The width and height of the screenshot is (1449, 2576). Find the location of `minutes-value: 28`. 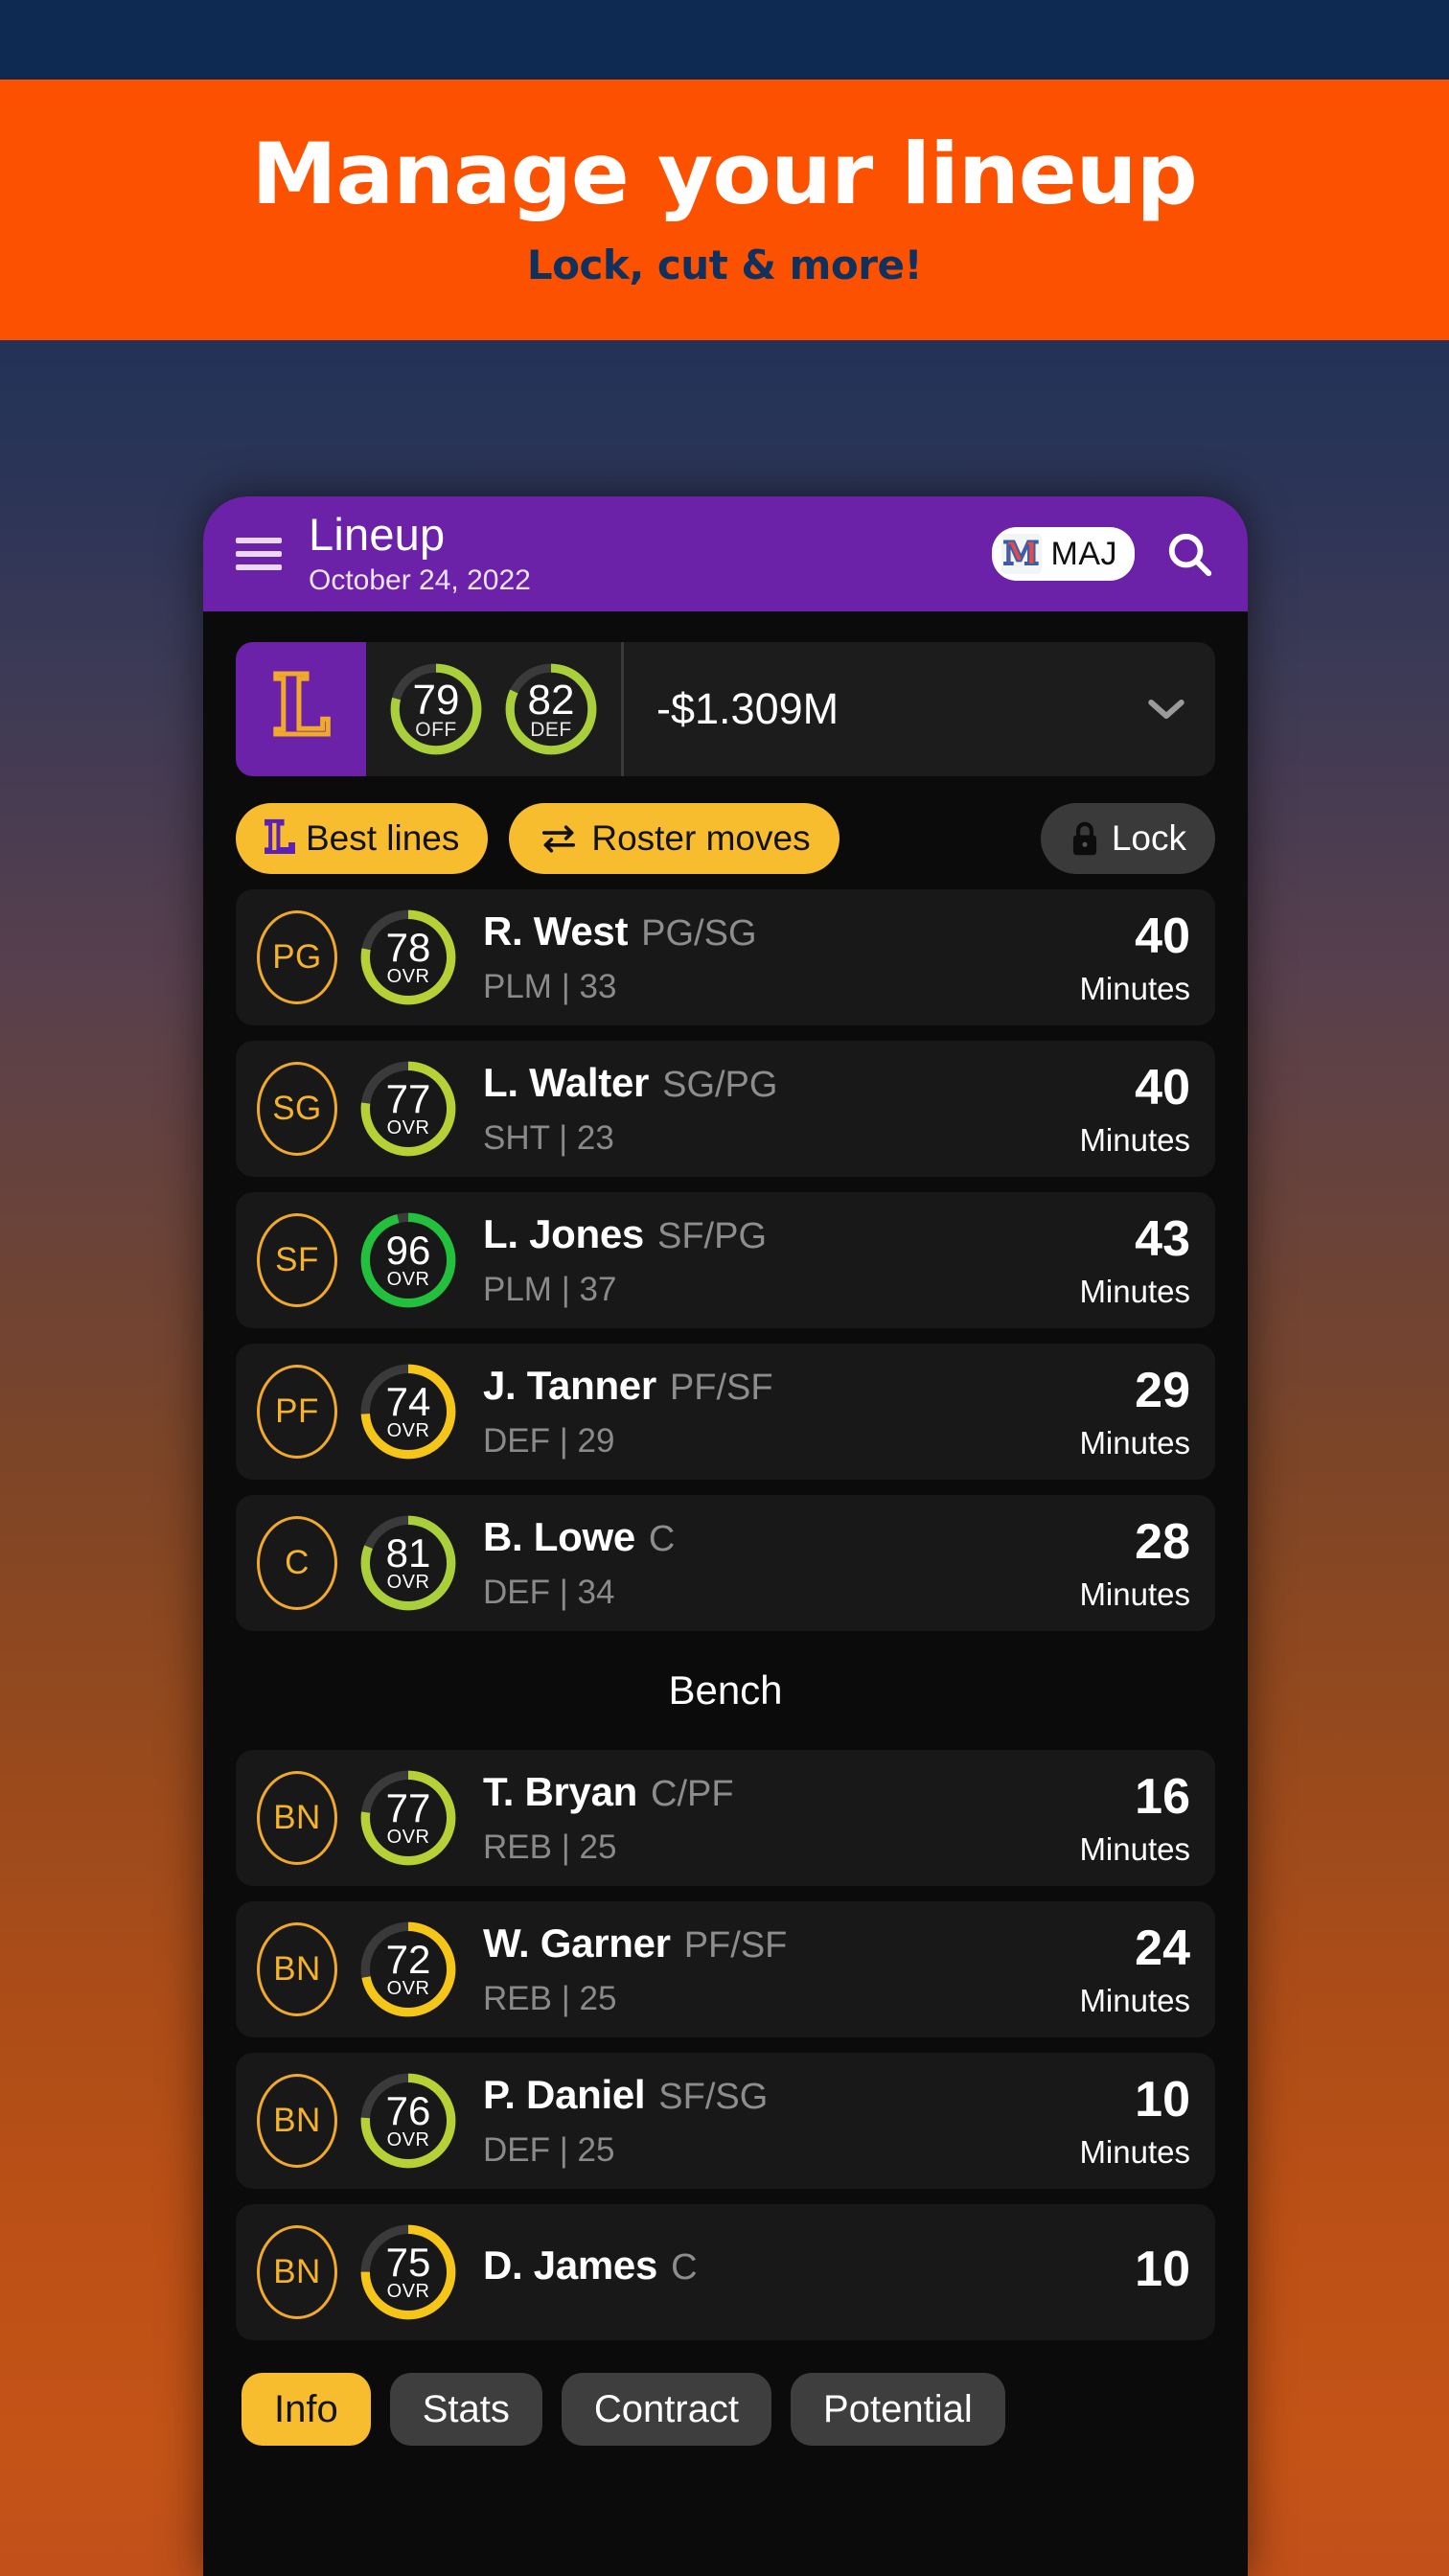

minutes-value: 28 is located at coordinates (1162, 1542).